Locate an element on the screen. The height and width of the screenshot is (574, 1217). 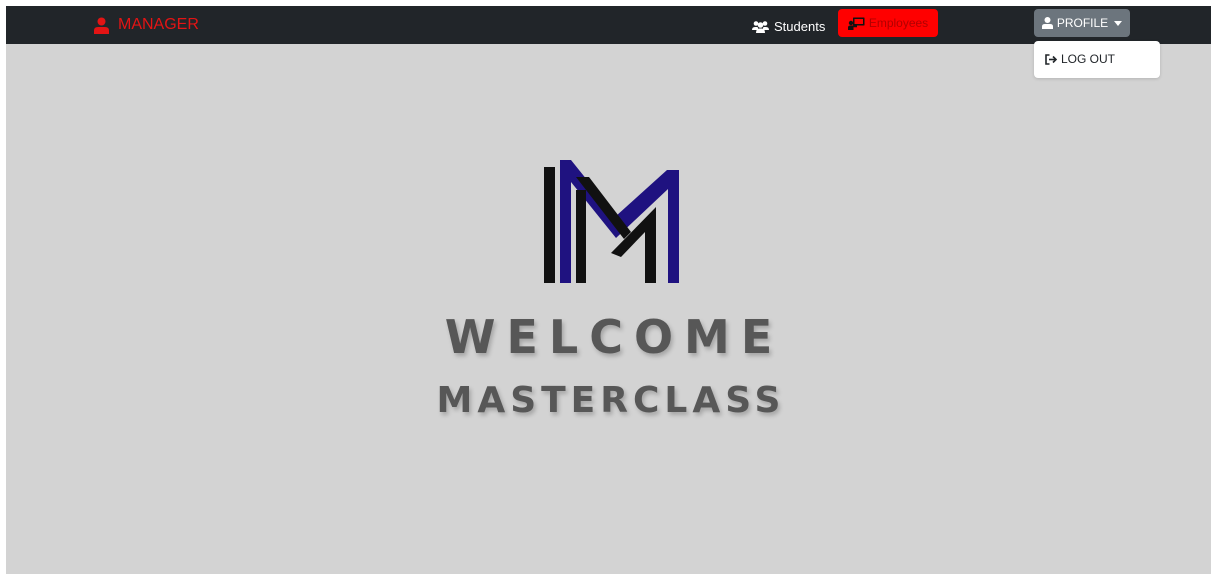
welcome-heading: WELCOME is located at coordinates (614, 337).